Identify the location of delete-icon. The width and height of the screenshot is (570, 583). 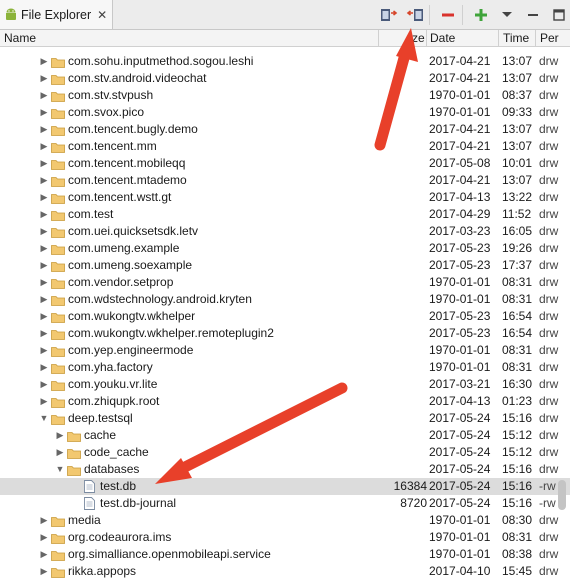
(448, 15).